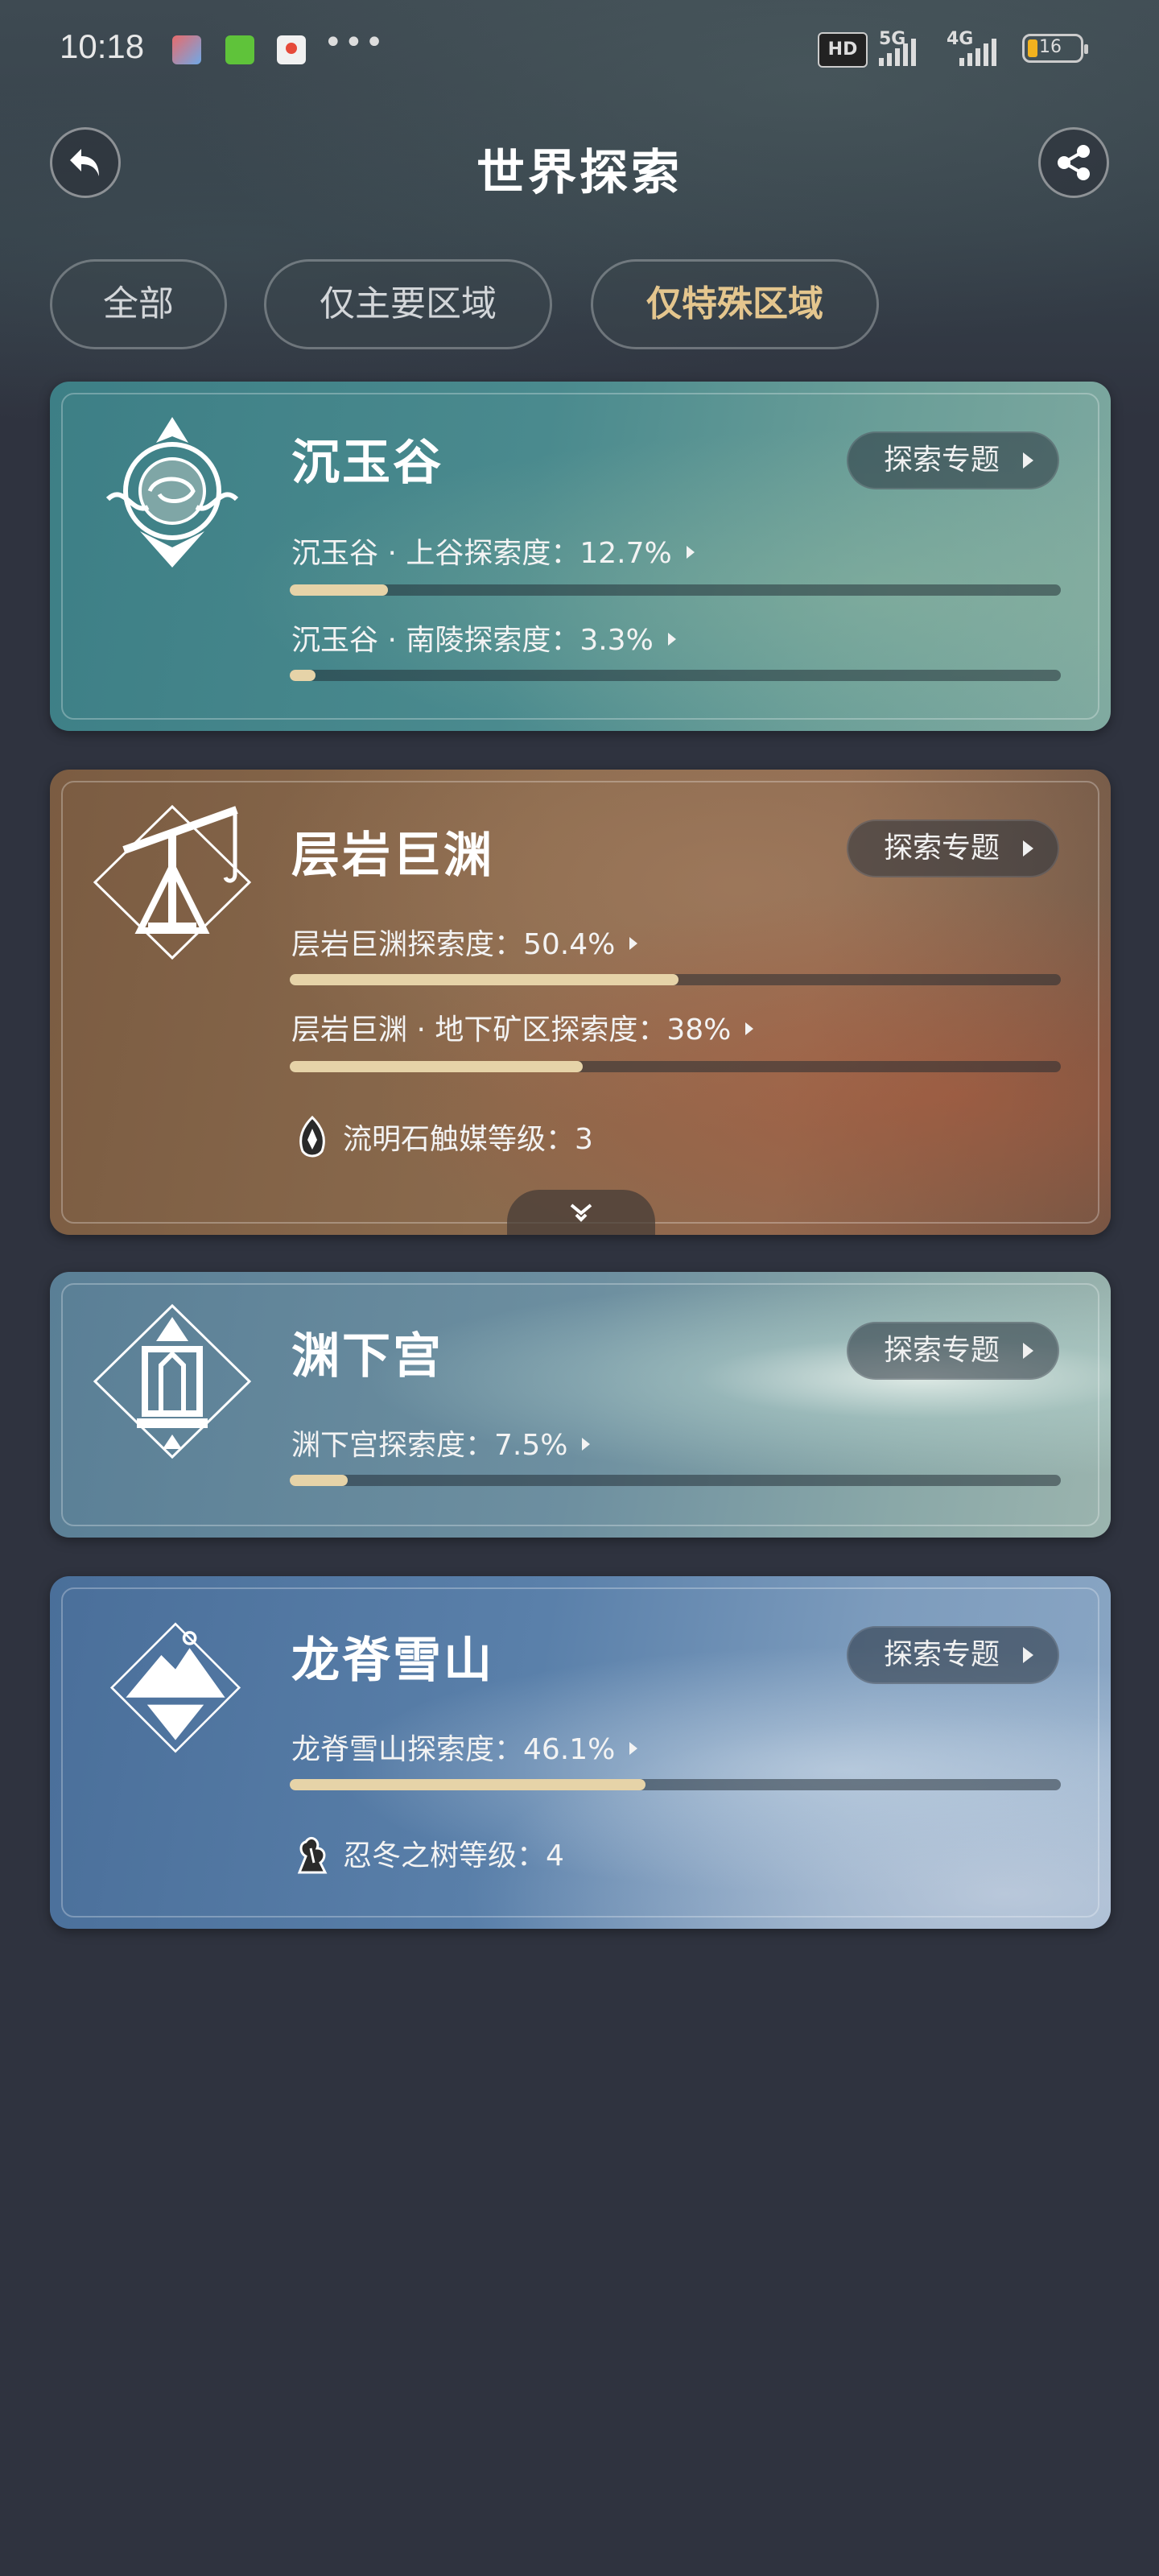 The width and height of the screenshot is (1159, 2576). Describe the element at coordinates (175, 1688) in the screenshot. I see `dragonspine-emblem-icon` at that location.